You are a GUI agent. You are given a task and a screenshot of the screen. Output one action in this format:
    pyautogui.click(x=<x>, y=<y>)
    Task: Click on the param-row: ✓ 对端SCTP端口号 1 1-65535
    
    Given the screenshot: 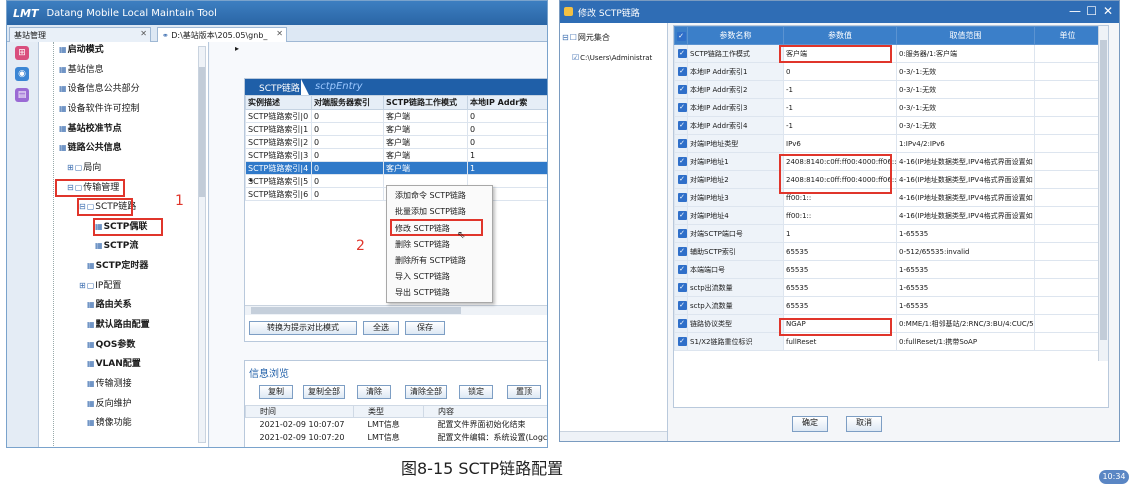 What is the action you would take?
    pyautogui.click(x=887, y=233)
    